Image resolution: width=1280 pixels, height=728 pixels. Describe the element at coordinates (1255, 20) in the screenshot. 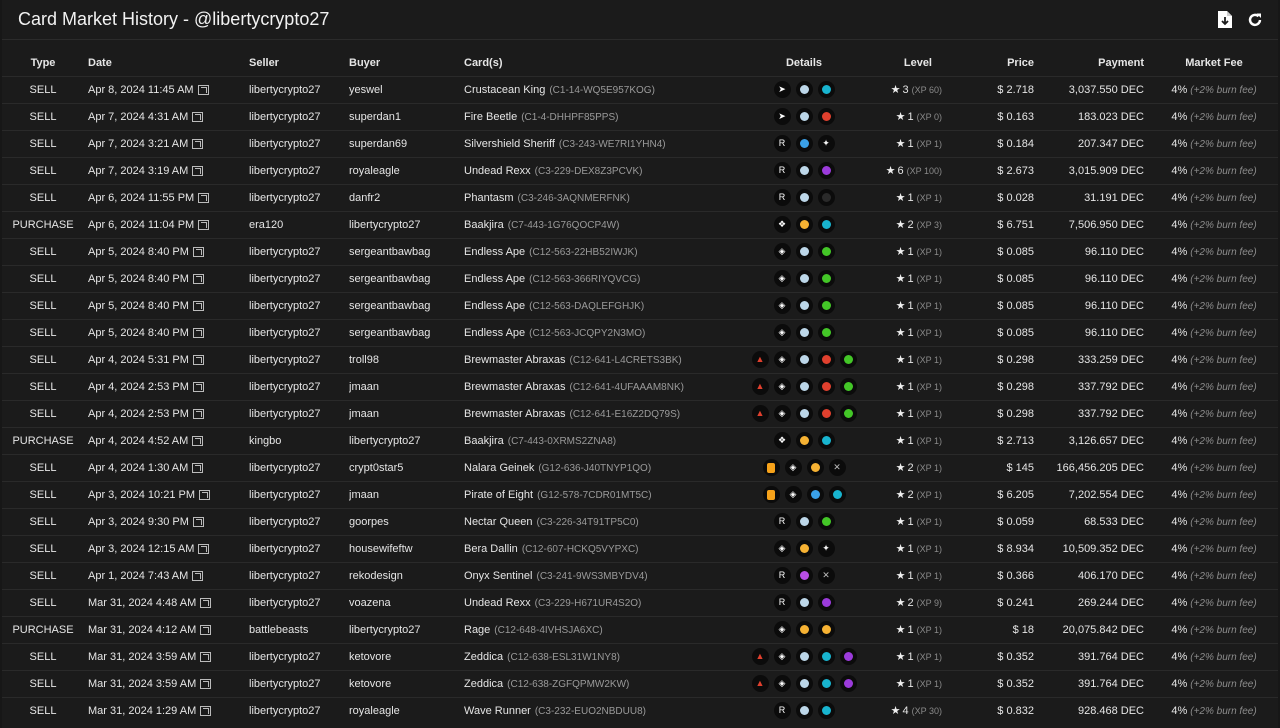

I see `refresh-icon` at that location.